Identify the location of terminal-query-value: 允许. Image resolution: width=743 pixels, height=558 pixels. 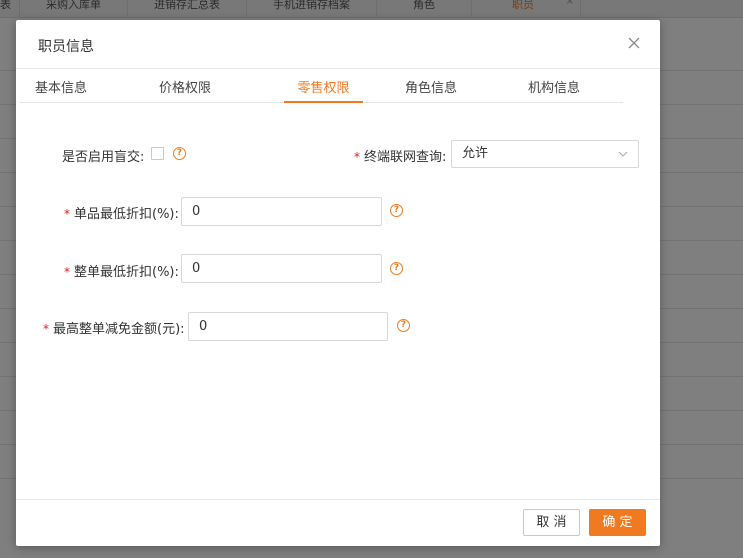
(475, 153).